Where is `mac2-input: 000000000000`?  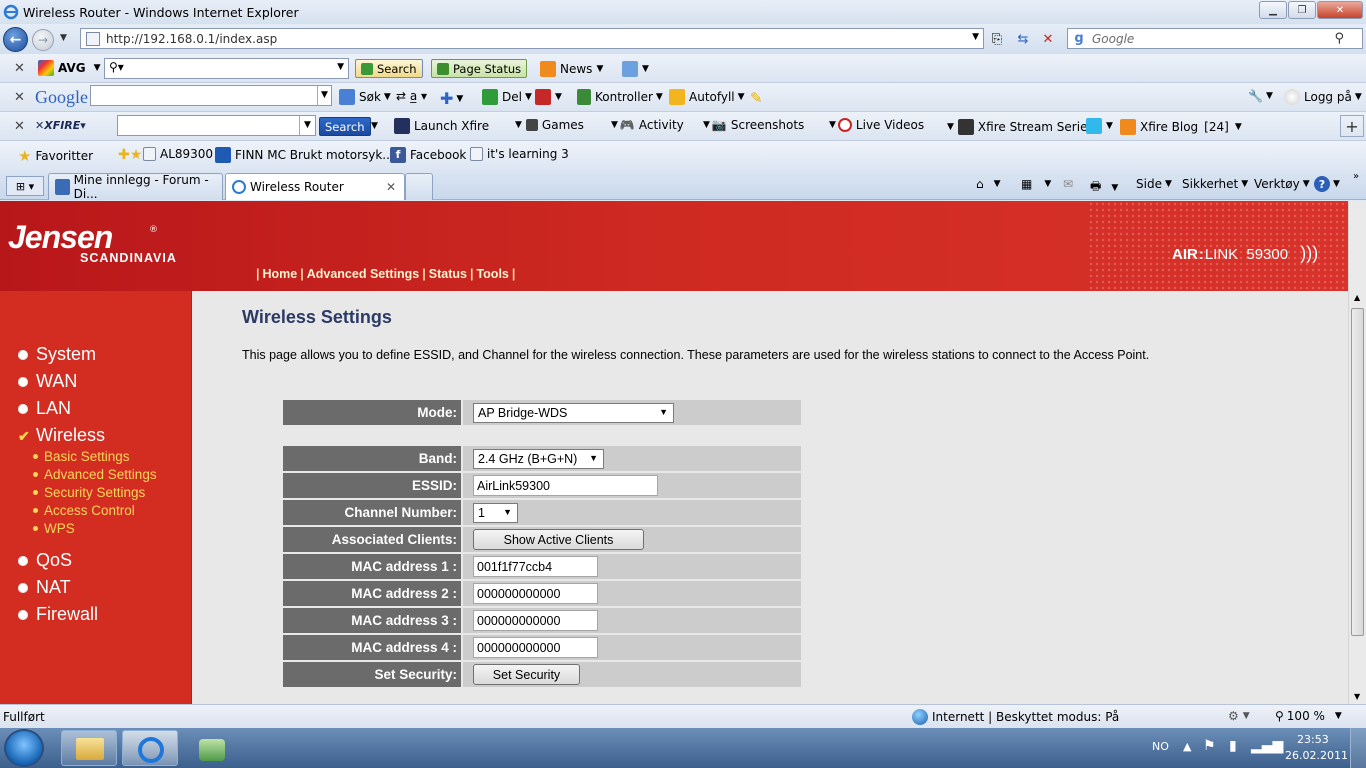 mac2-input: 000000000000 is located at coordinates (535, 593).